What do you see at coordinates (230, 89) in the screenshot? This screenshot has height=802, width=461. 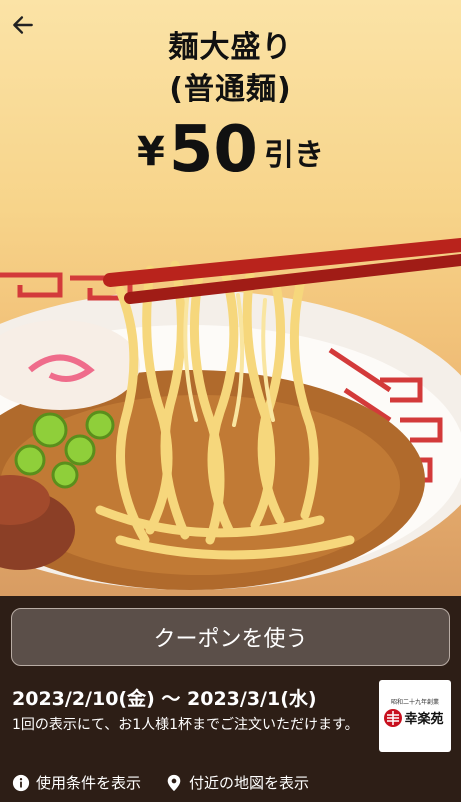 I see `coupon-title-line2: (普通麺)` at bounding box center [230, 89].